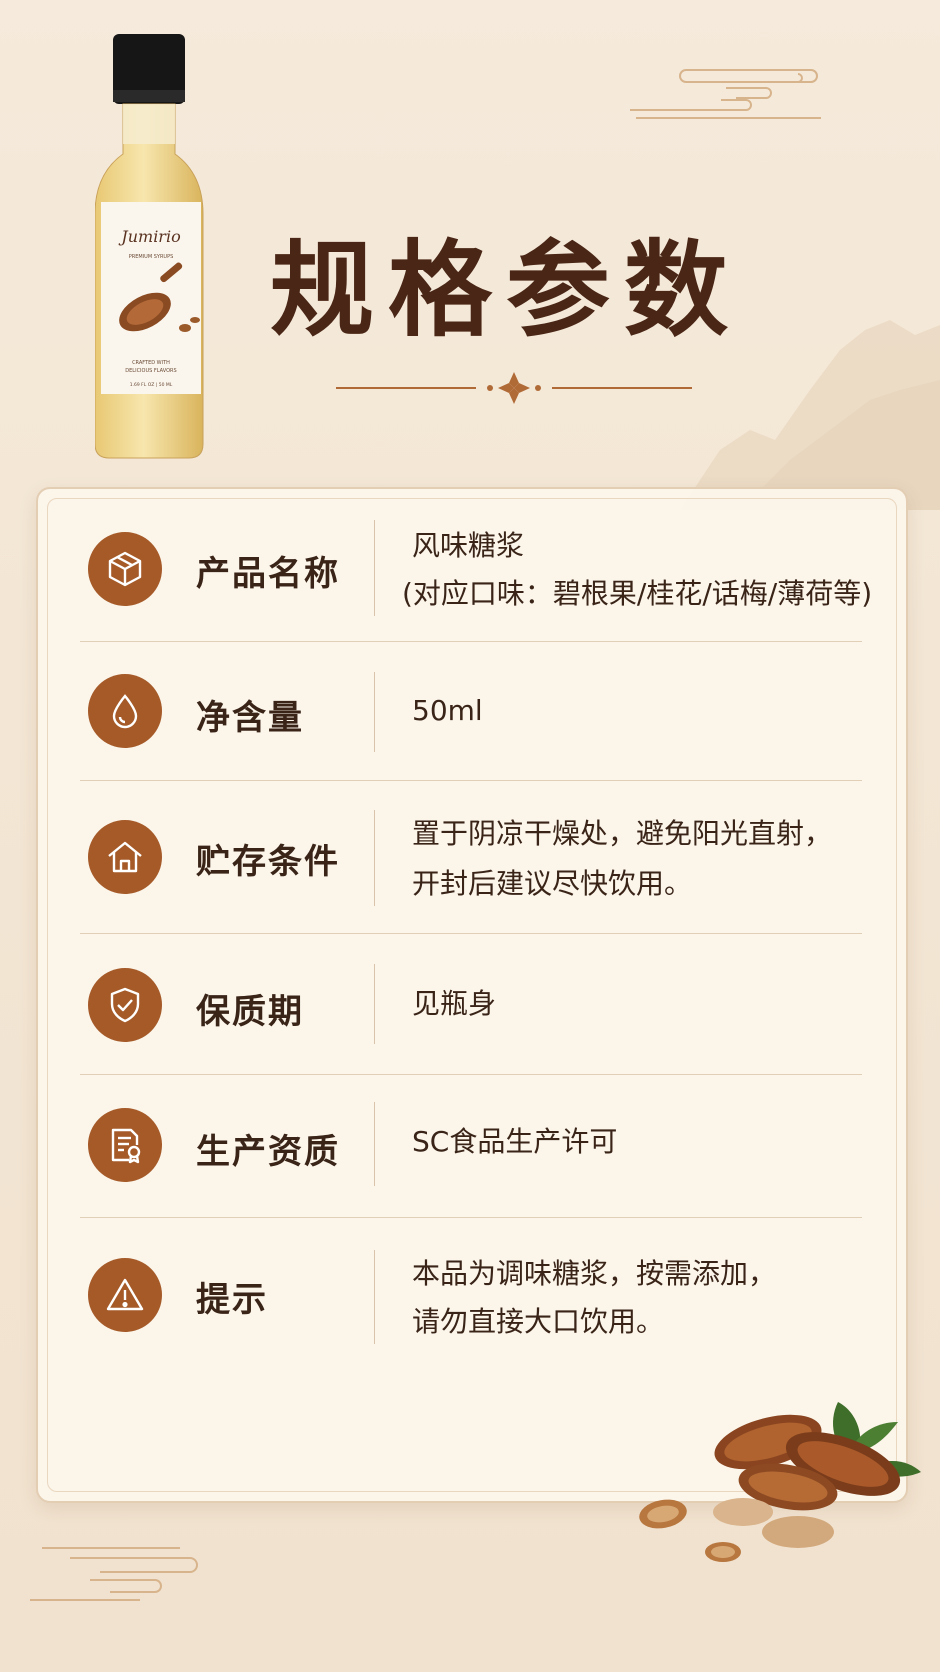 This screenshot has height=1672, width=940. What do you see at coordinates (125, 711) in the screenshot?
I see `droplet-icon` at bounding box center [125, 711].